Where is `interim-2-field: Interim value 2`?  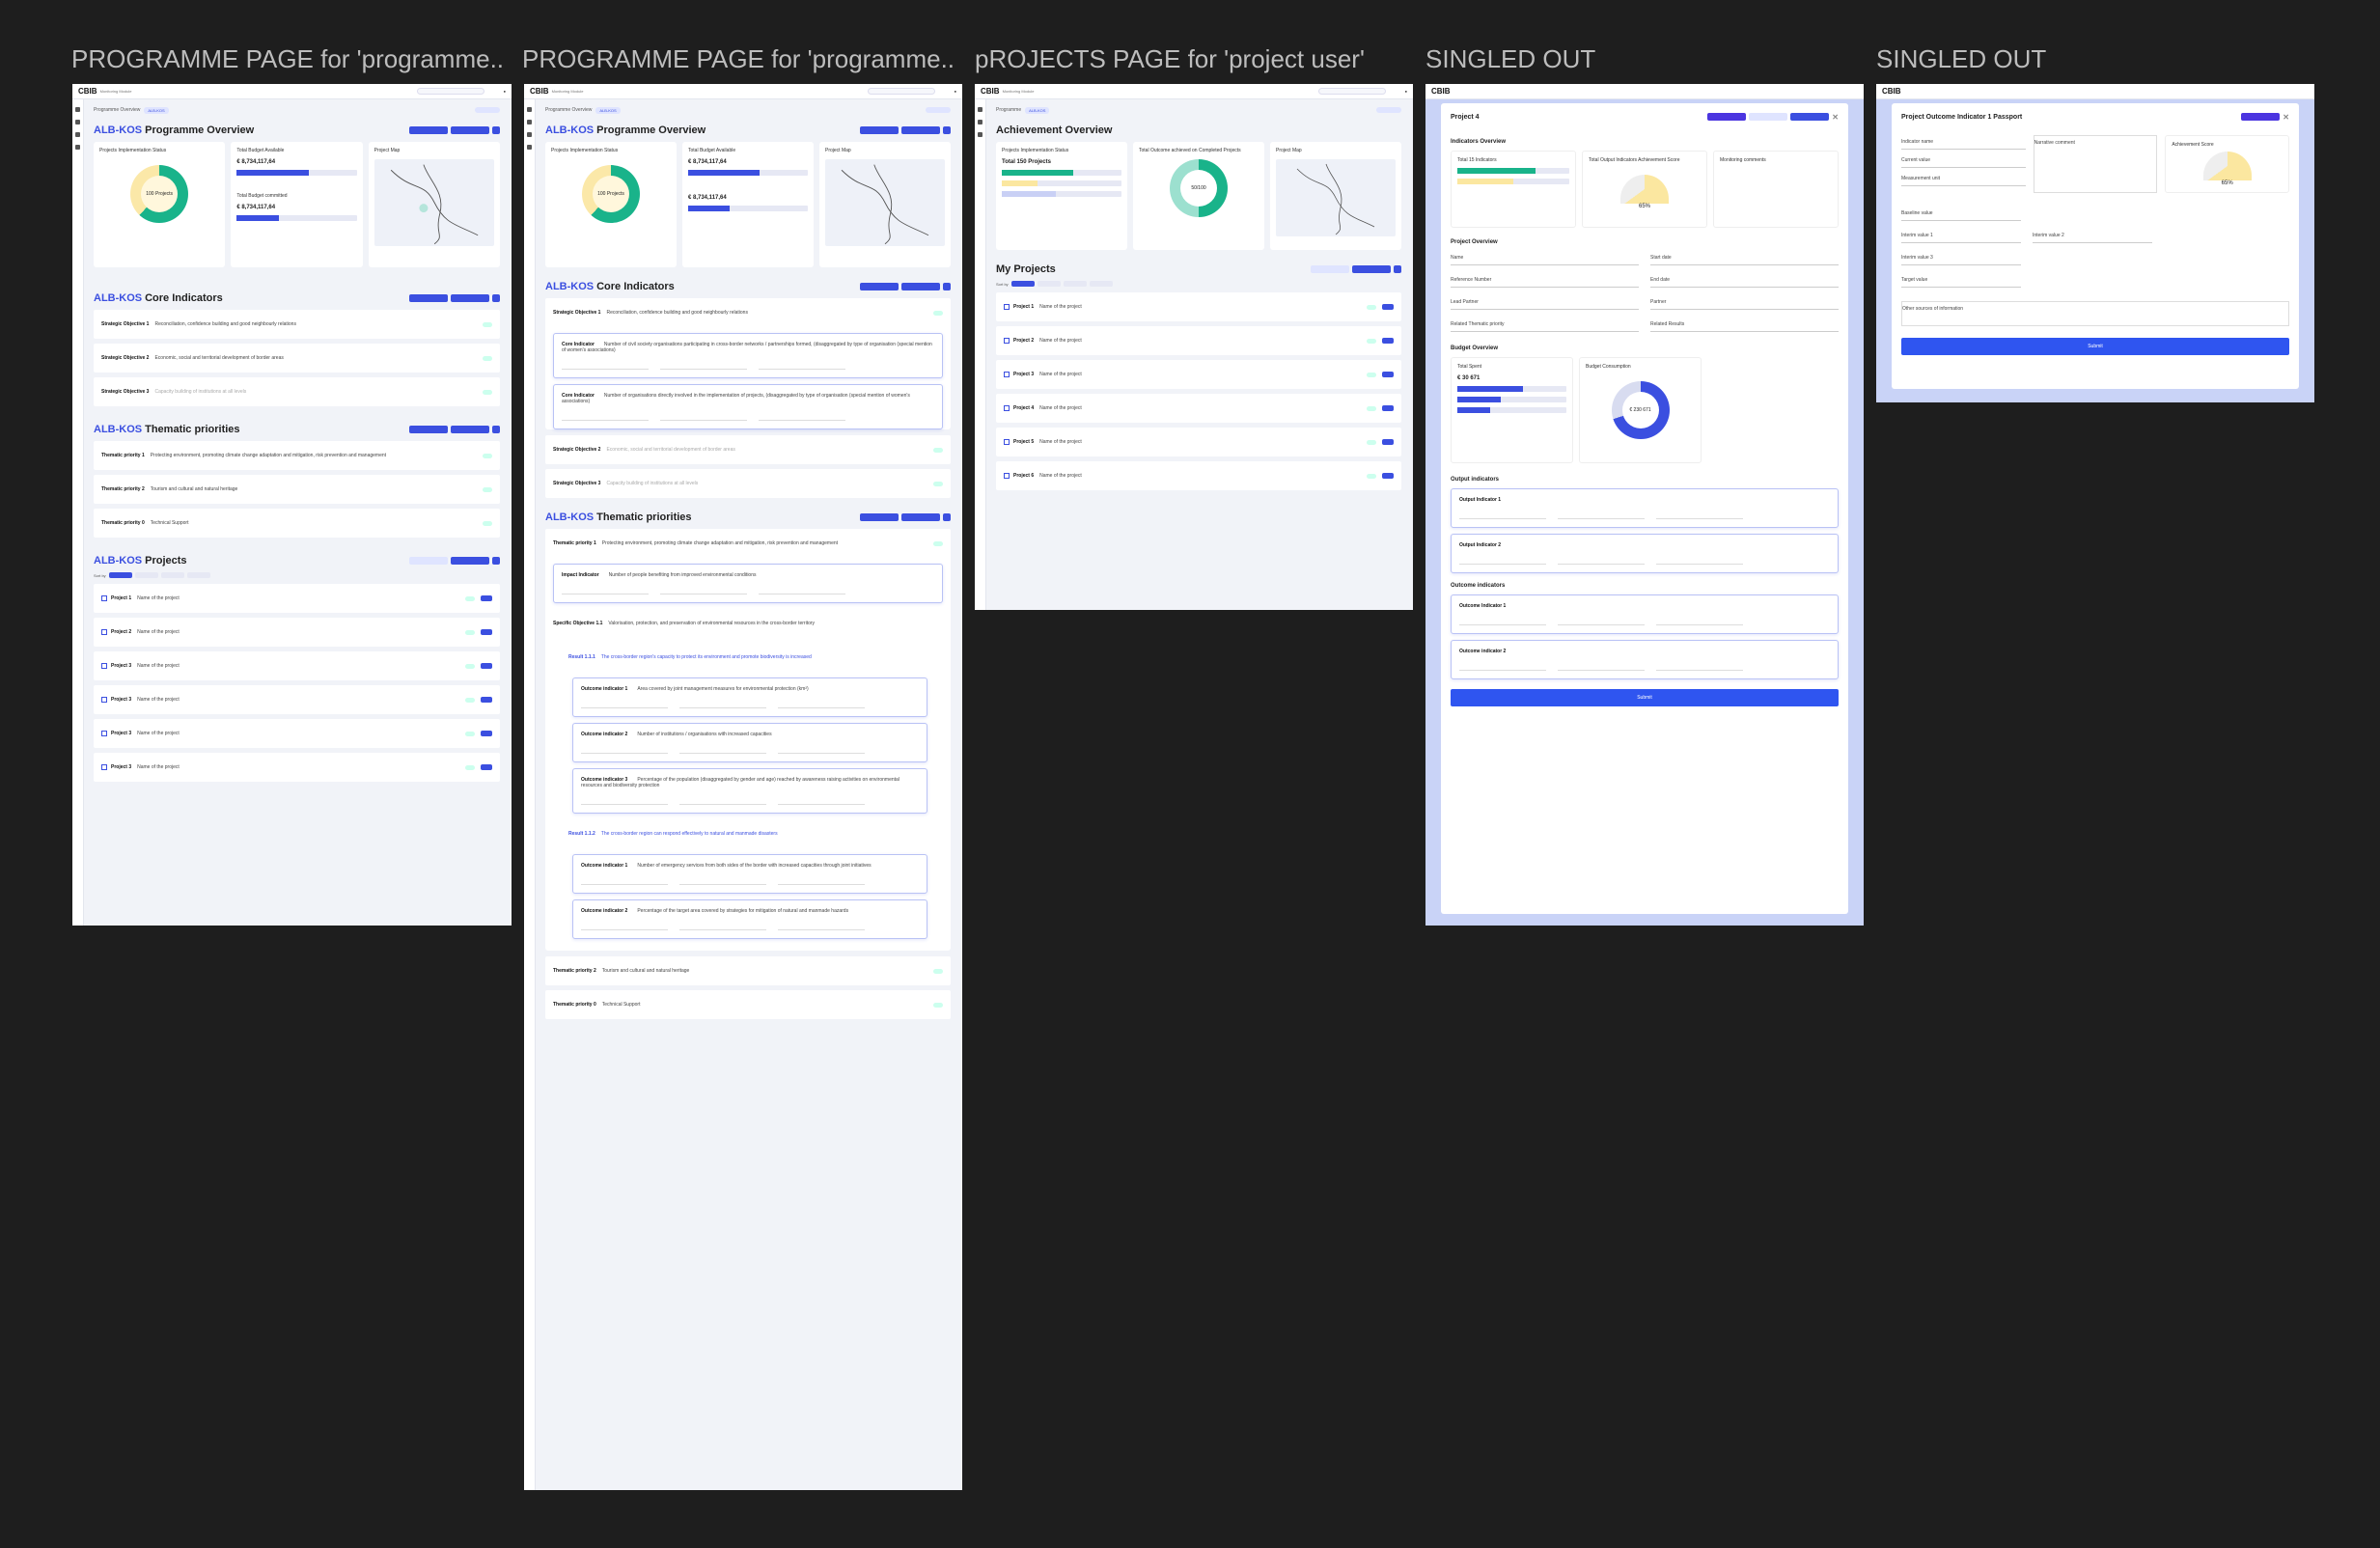 interim-2-field: Interim value 2 is located at coordinates (2093, 236).